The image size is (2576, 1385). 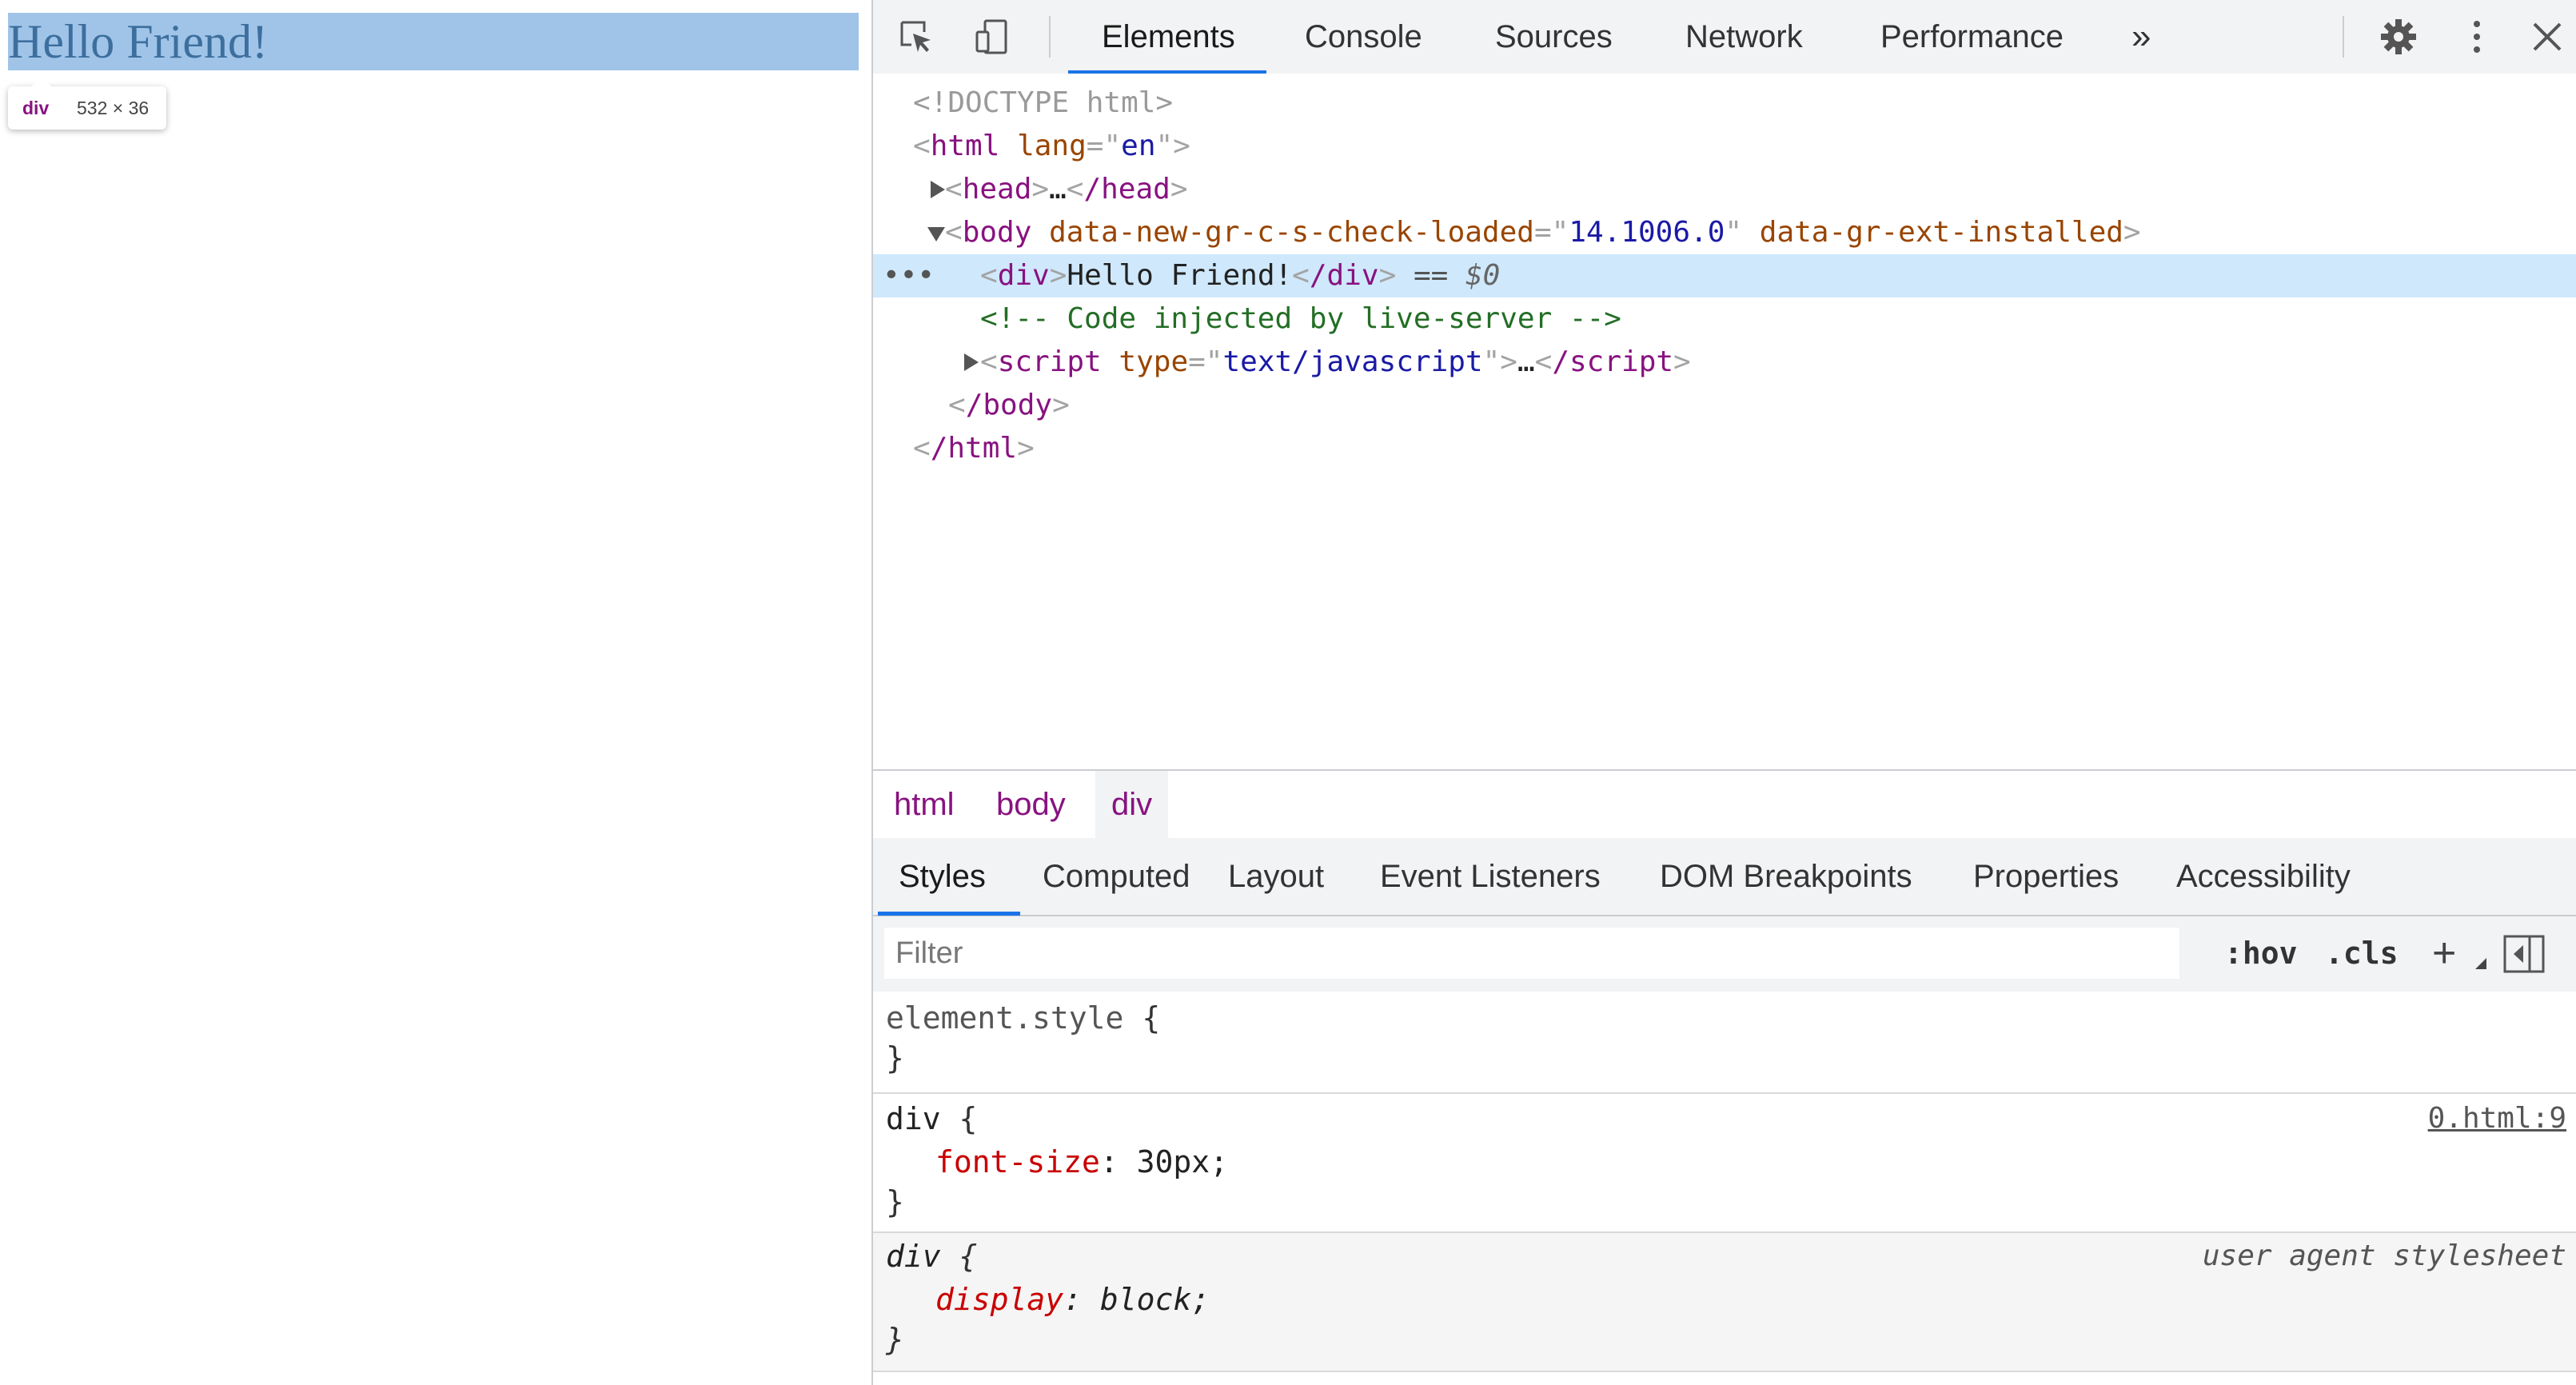 I want to click on tag-name: script, so click(x=1049, y=362).